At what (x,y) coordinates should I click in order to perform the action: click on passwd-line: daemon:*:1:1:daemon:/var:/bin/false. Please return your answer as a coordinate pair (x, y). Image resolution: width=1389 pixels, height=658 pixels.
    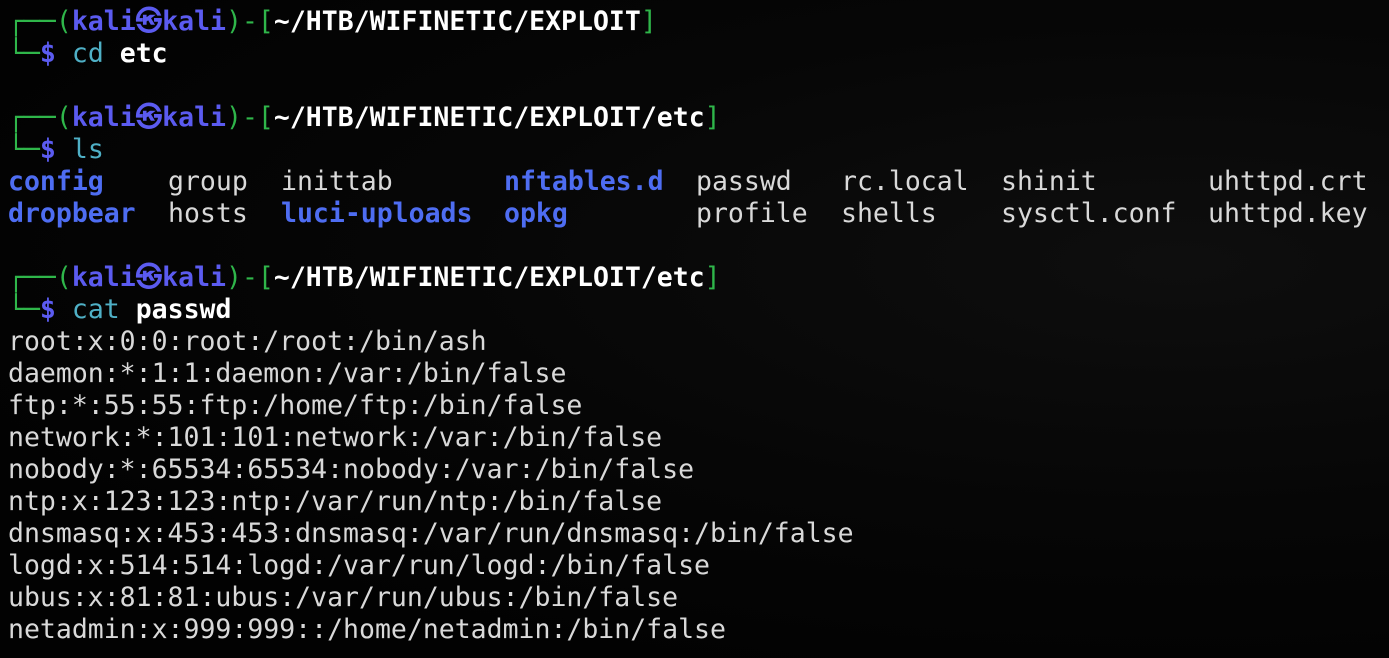
    Looking at the image, I should click on (287, 373).